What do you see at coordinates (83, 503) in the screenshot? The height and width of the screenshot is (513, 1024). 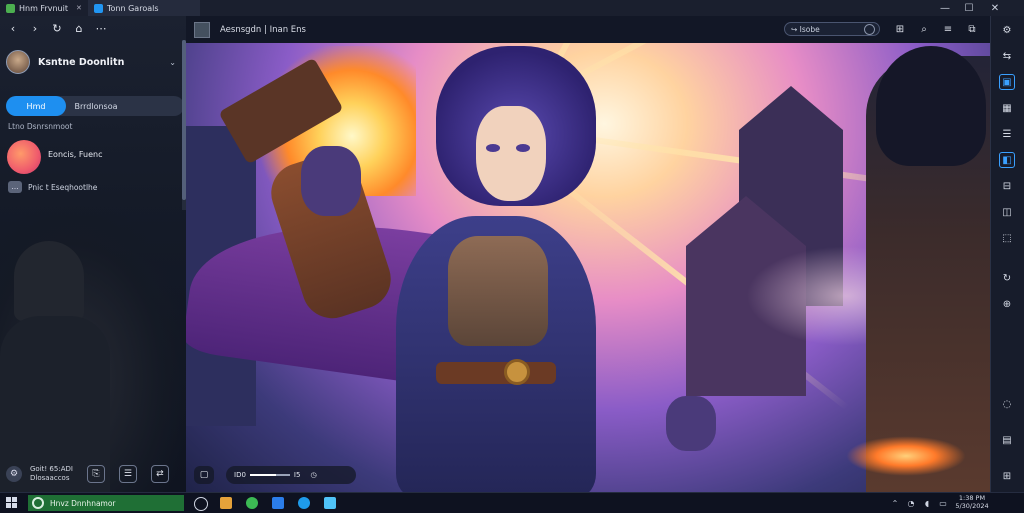 I see `taskbar-search-text: Hnvz Dnnhnamor` at bounding box center [83, 503].